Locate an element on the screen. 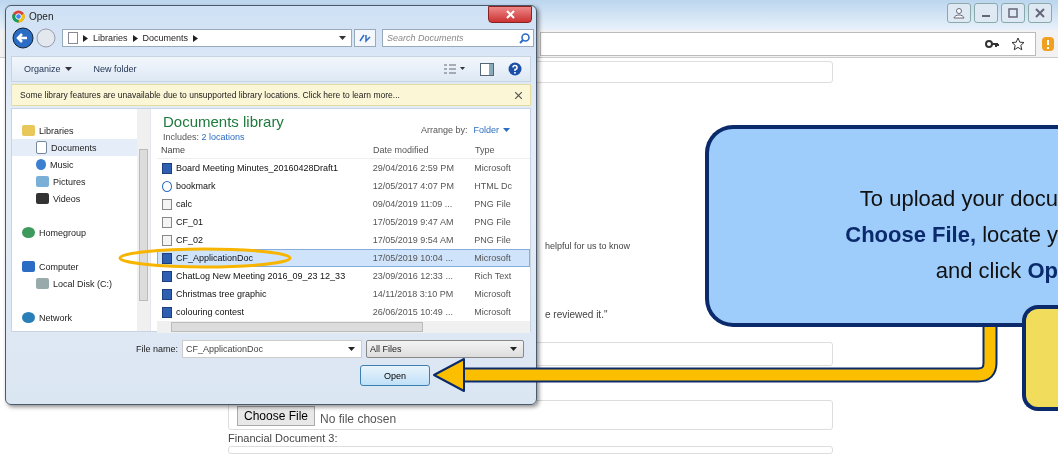  file-row: bookmark 12/05/2017 4:07 PM HTML Dc is located at coordinates (343, 186).